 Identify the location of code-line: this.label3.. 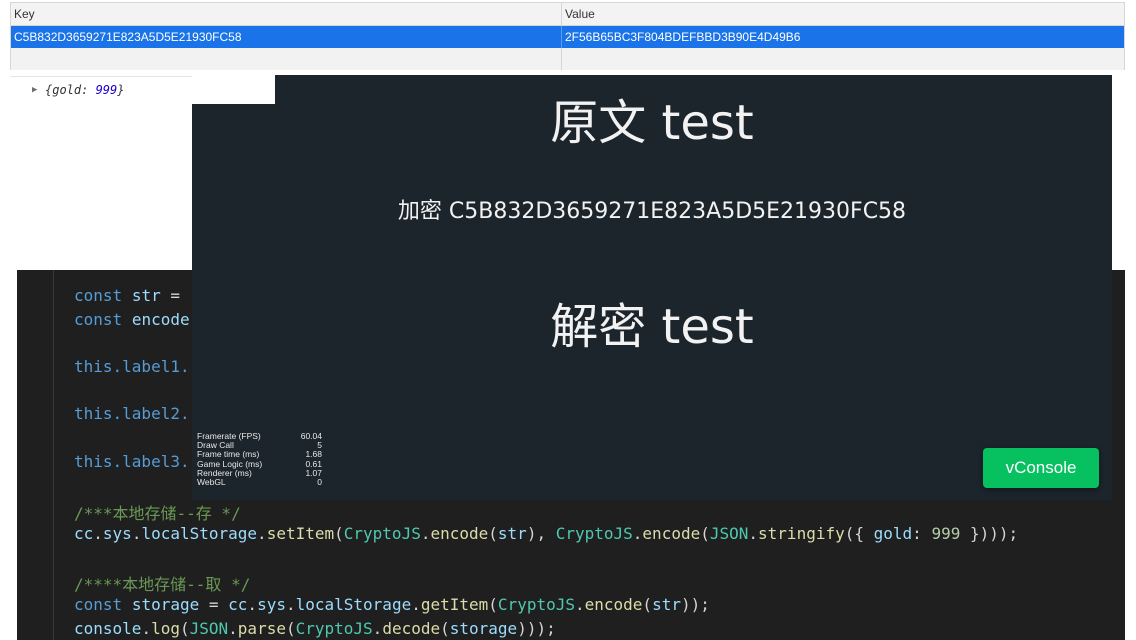
(132, 461).